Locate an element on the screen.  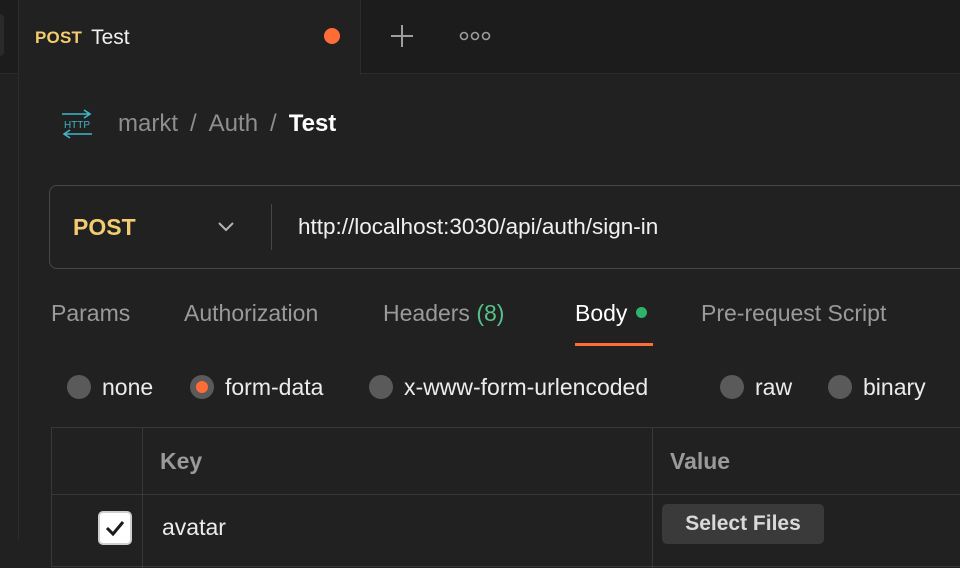
radio-urlencoded-label: x-www-form-urlencoded is located at coordinates (526, 386).